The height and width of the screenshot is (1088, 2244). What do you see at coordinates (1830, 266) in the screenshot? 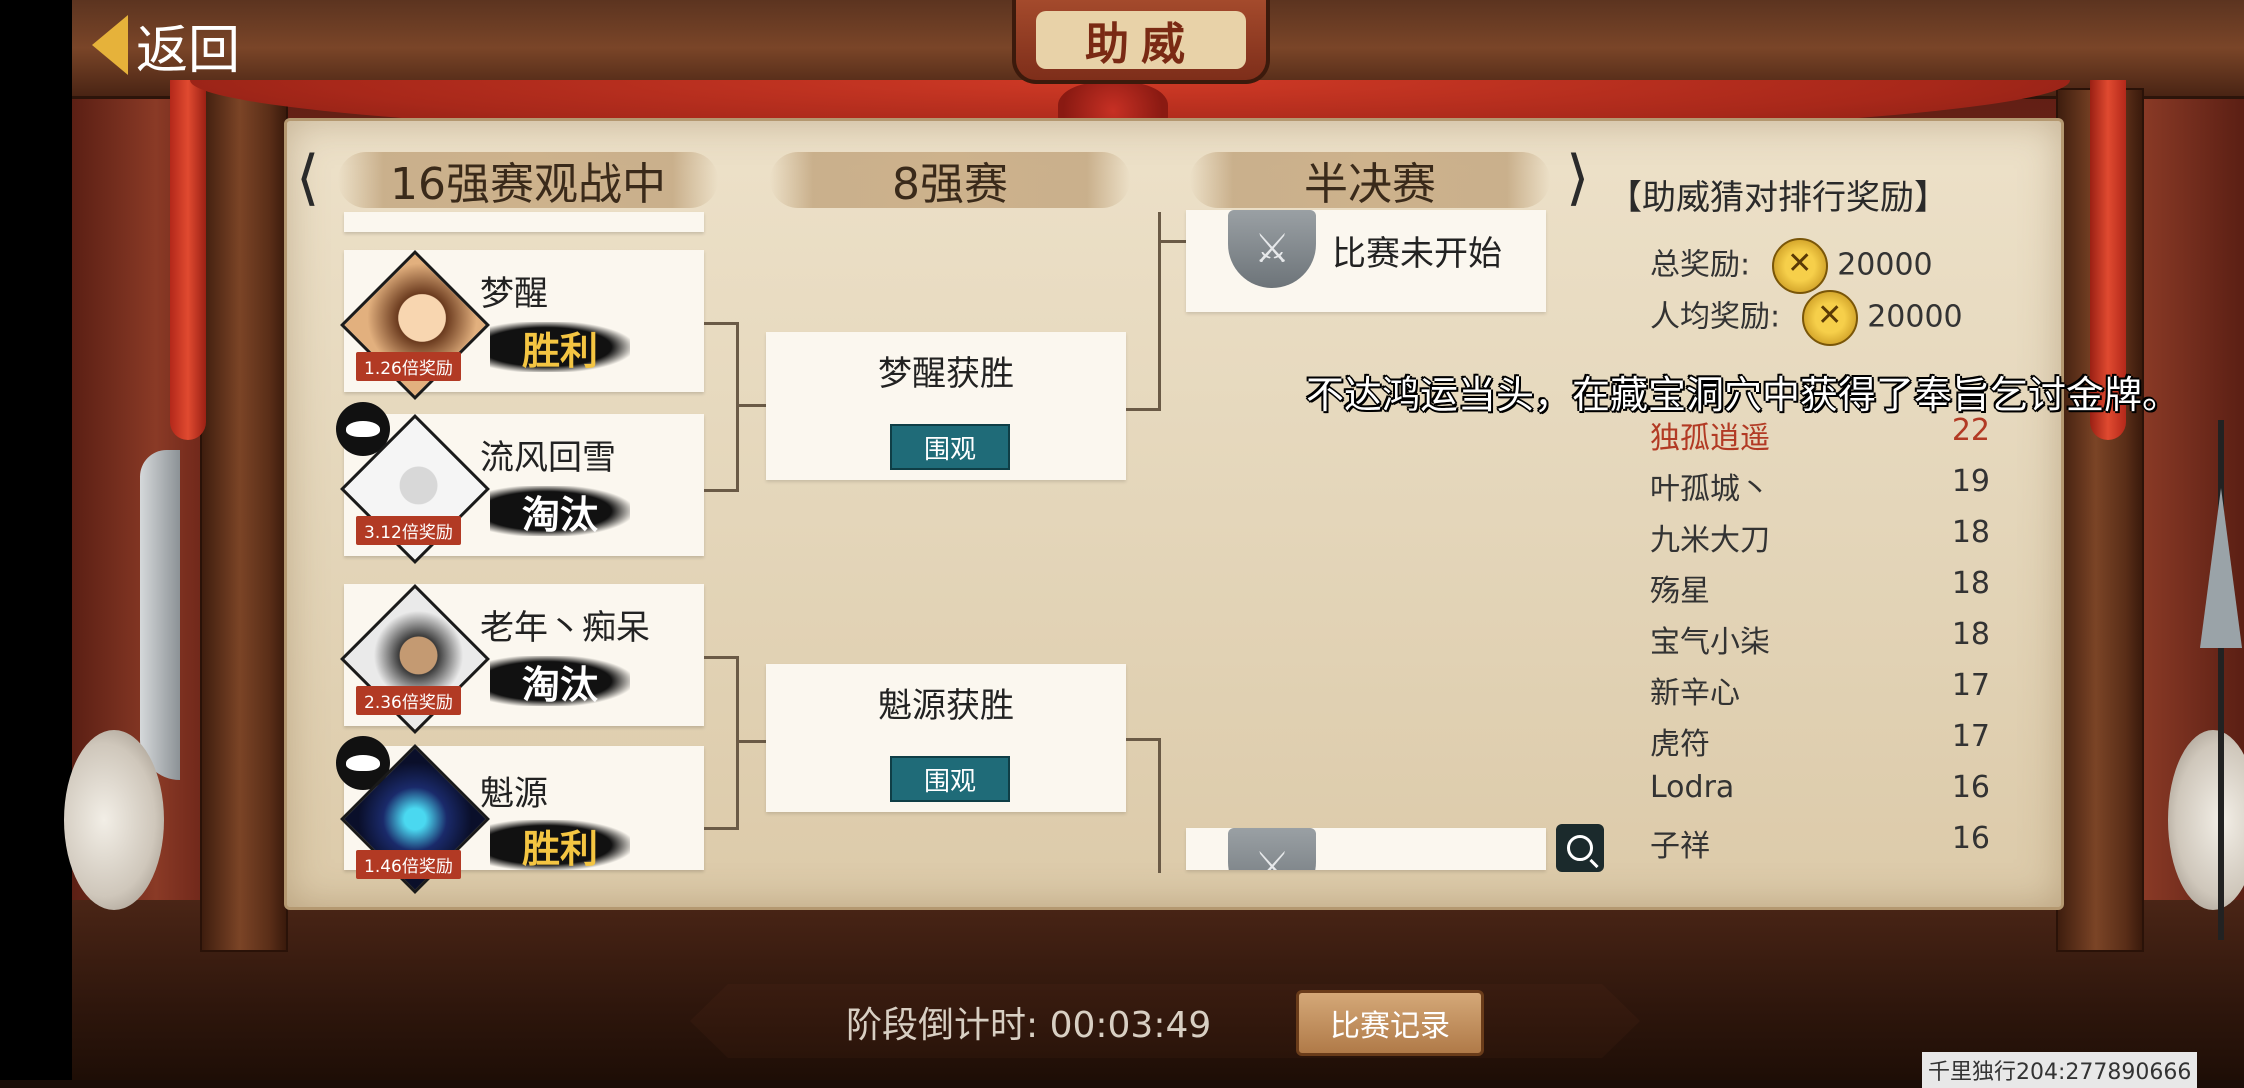
I see `total-reward-row: 总奖励: 20000` at bounding box center [1830, 266].